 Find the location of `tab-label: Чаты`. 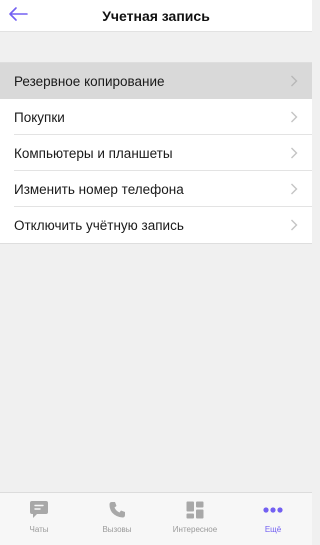

tab-label: Чаты is located at coordinates (39, 529).